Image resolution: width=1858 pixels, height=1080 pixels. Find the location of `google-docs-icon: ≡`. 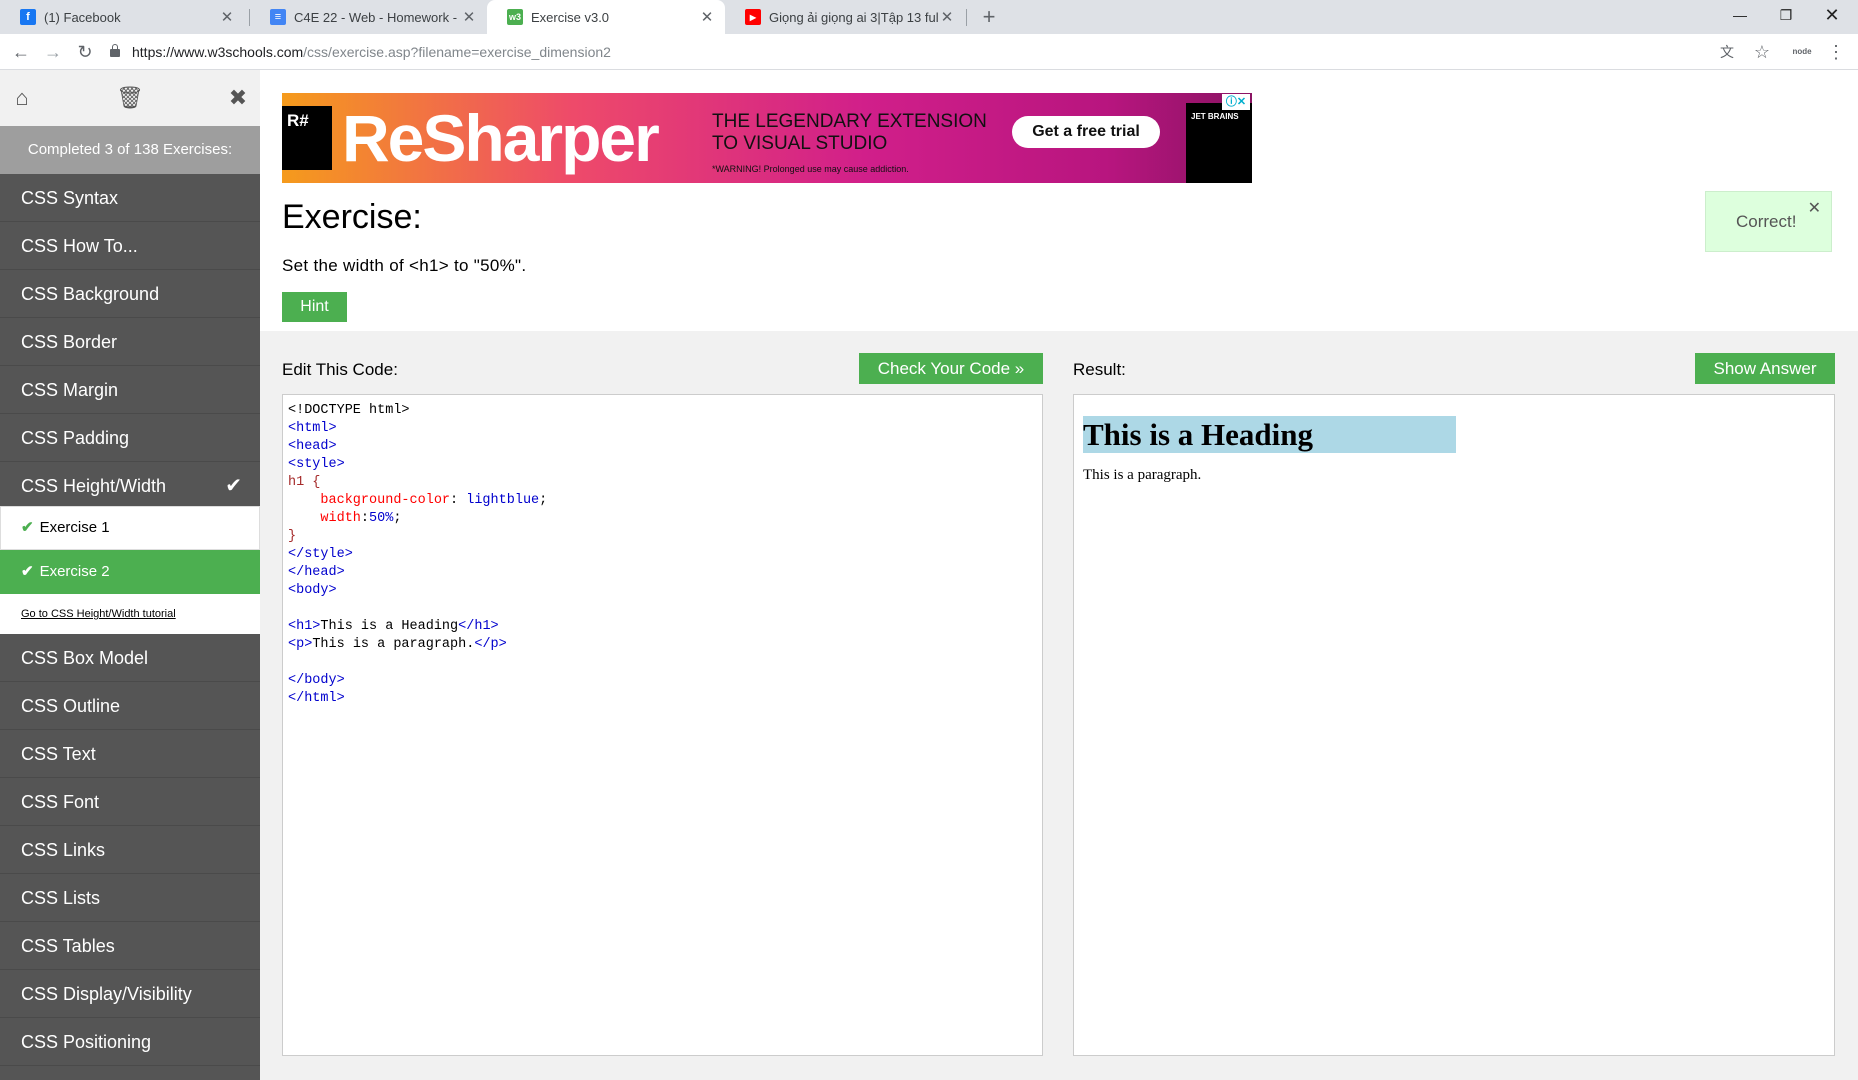

google-docs-icon: ≡ is located at coordinates (278, 17).